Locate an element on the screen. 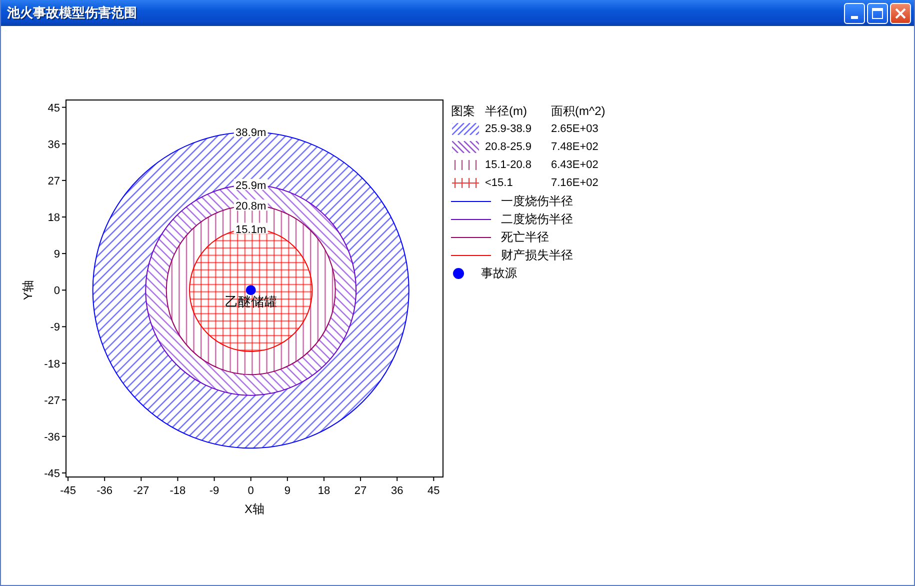 This screenshot has width=915, height=586. area-value: 7.48E+02 is located at coordinates (574, 147).